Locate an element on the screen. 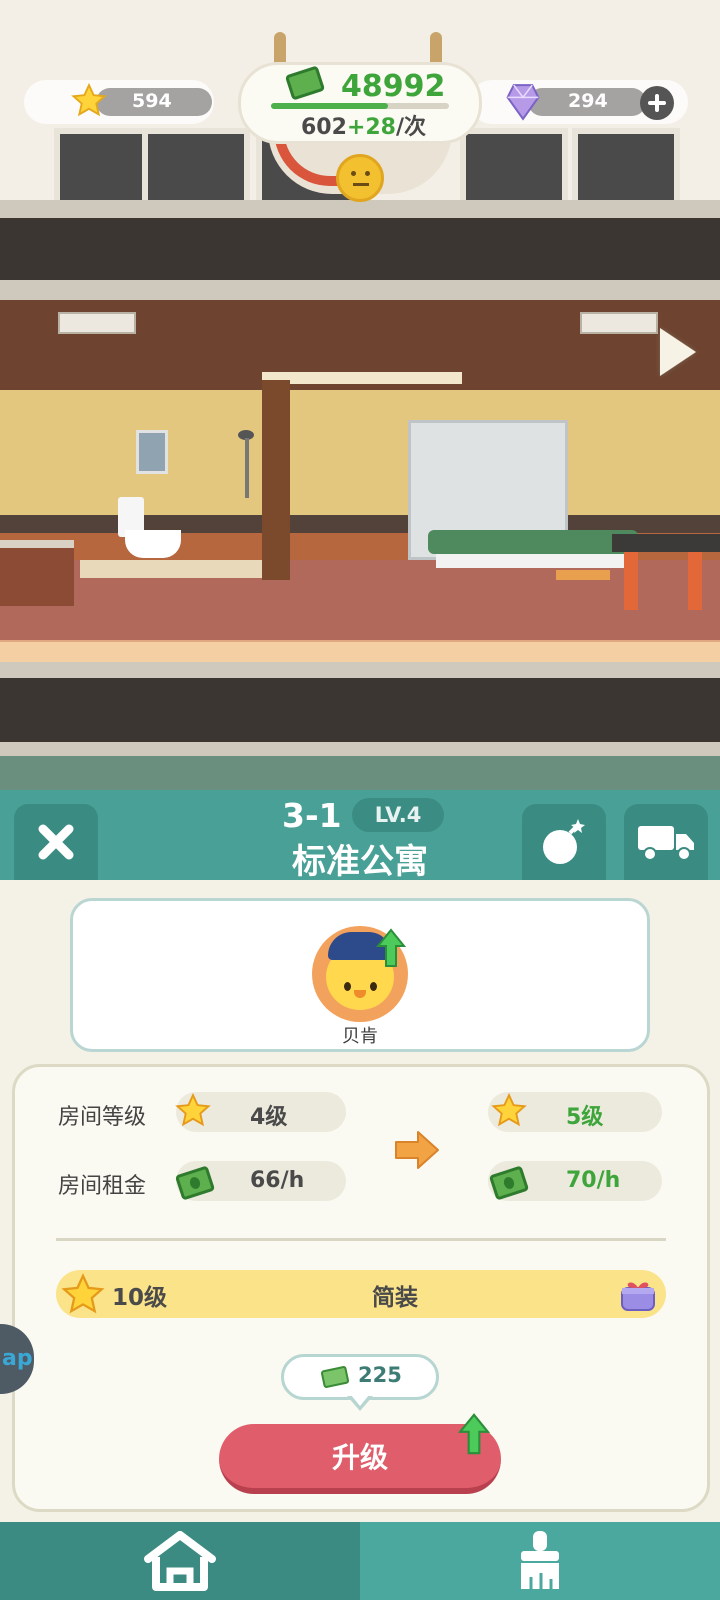 The image size is (720, 1600). rent-base: 602 is located at coordinates (324, 127).